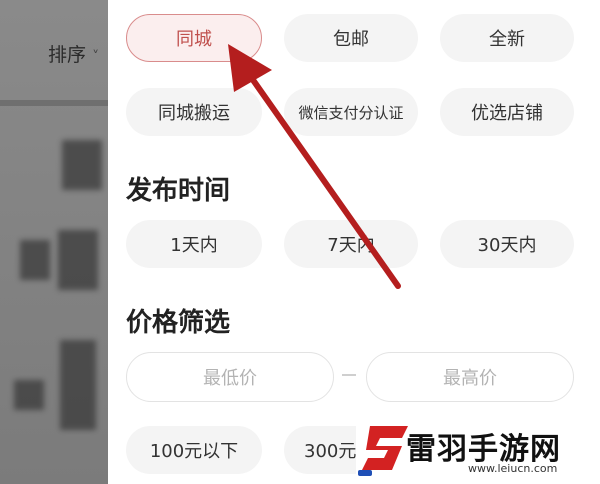 This screenshot has height=484, width=600. I want to click on section-title-price-filter: 价格筛选, so click(178, 323).